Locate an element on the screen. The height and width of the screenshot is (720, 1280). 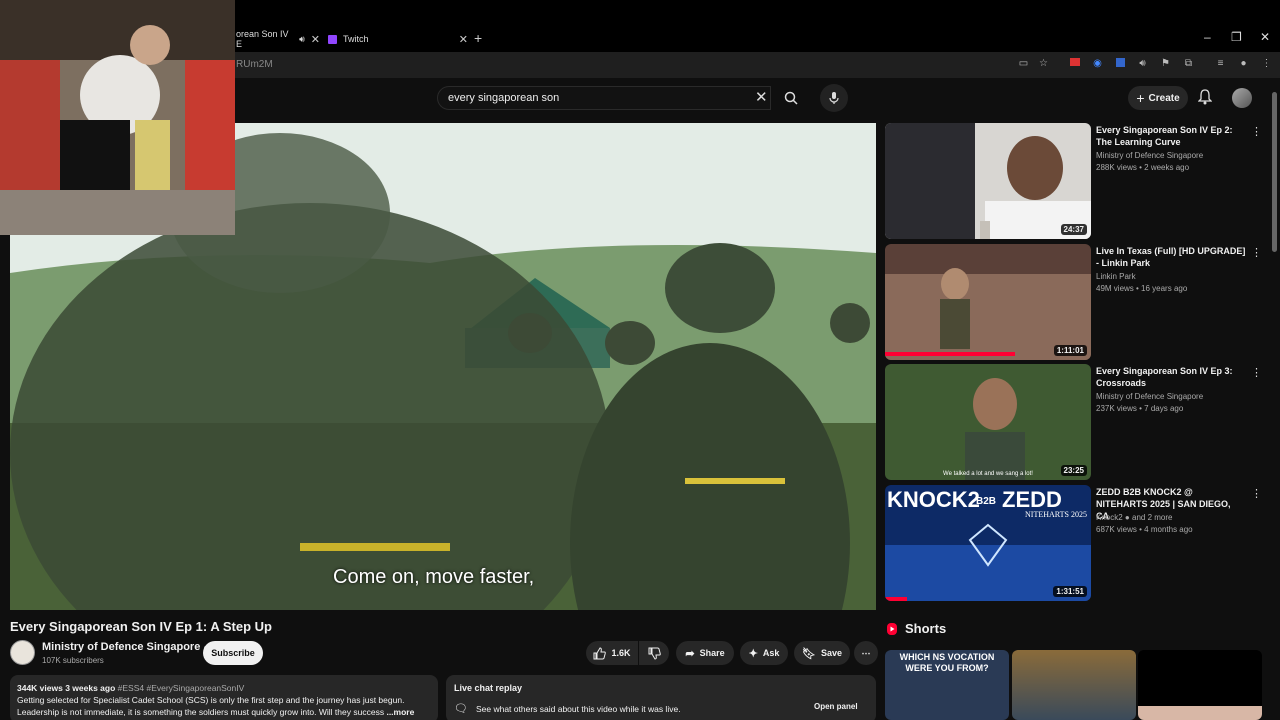
extension-icon: ◉ is located at coordinates (1097, 64).